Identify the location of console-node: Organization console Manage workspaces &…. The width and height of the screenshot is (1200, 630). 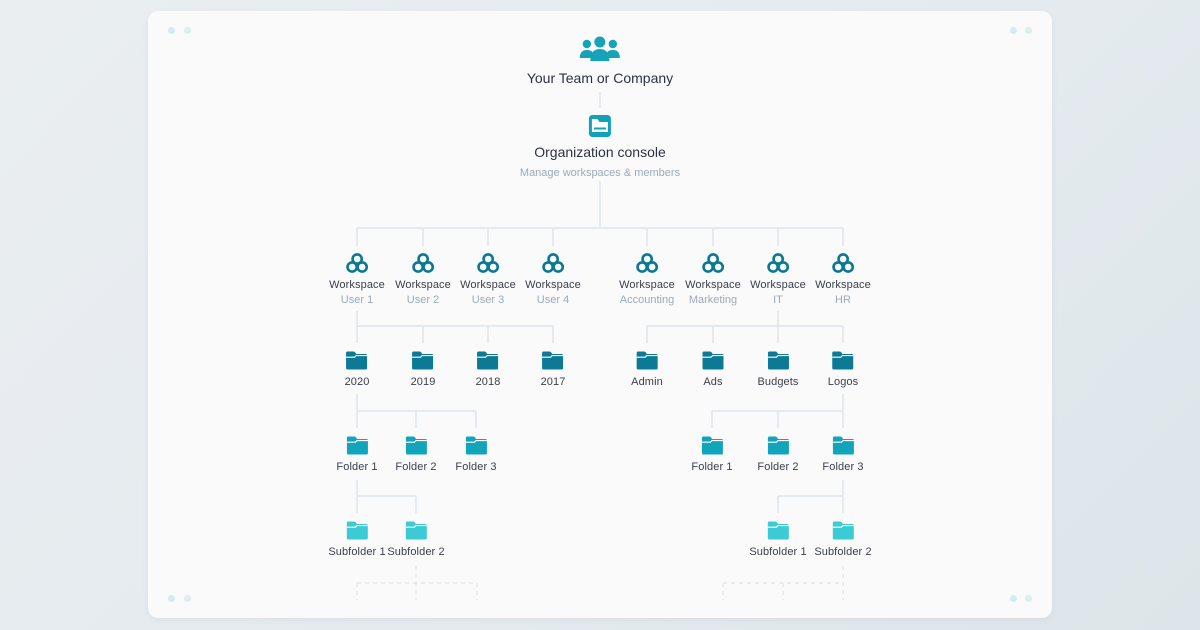
(600, 146).